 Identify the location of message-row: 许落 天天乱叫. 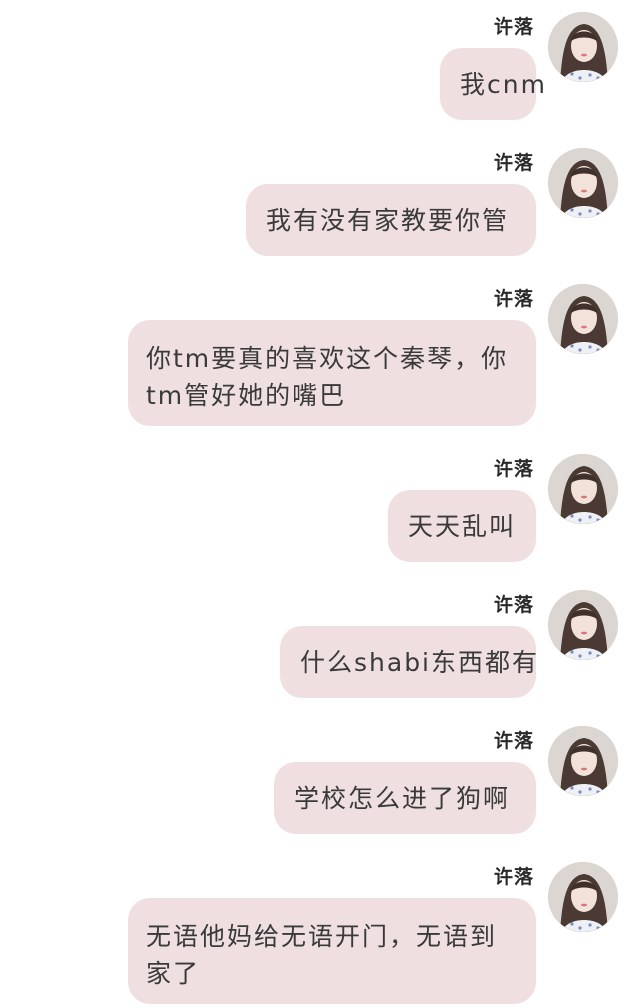
(320, 514).